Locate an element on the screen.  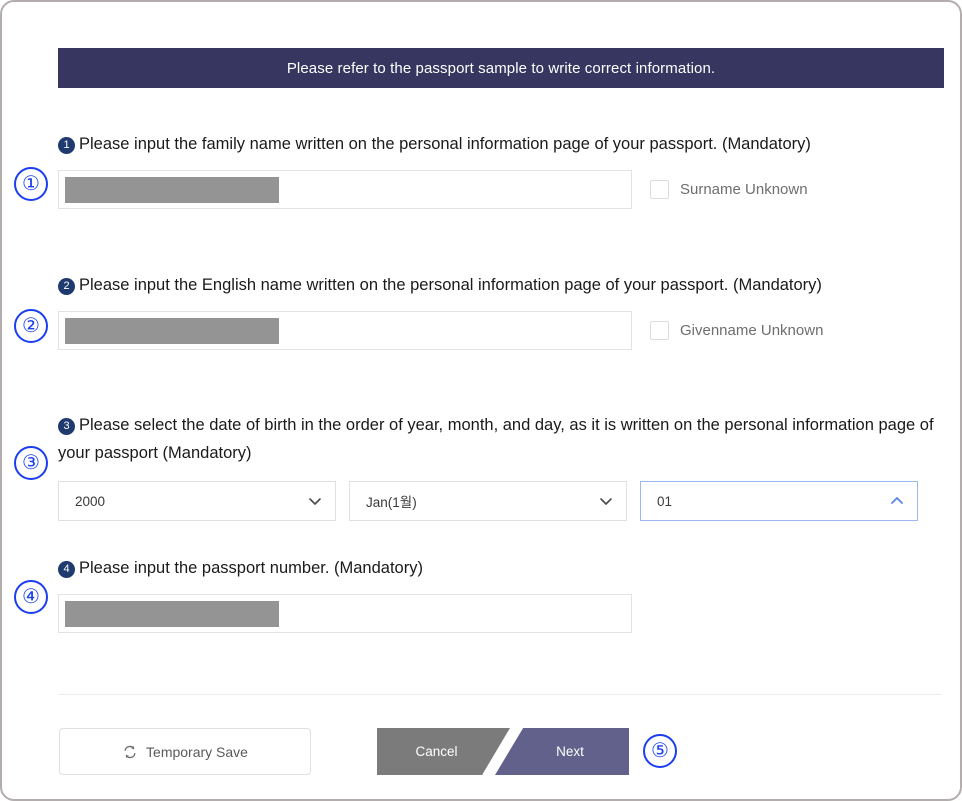
cancel-button: Cancel is located at coordinates (443, 751).